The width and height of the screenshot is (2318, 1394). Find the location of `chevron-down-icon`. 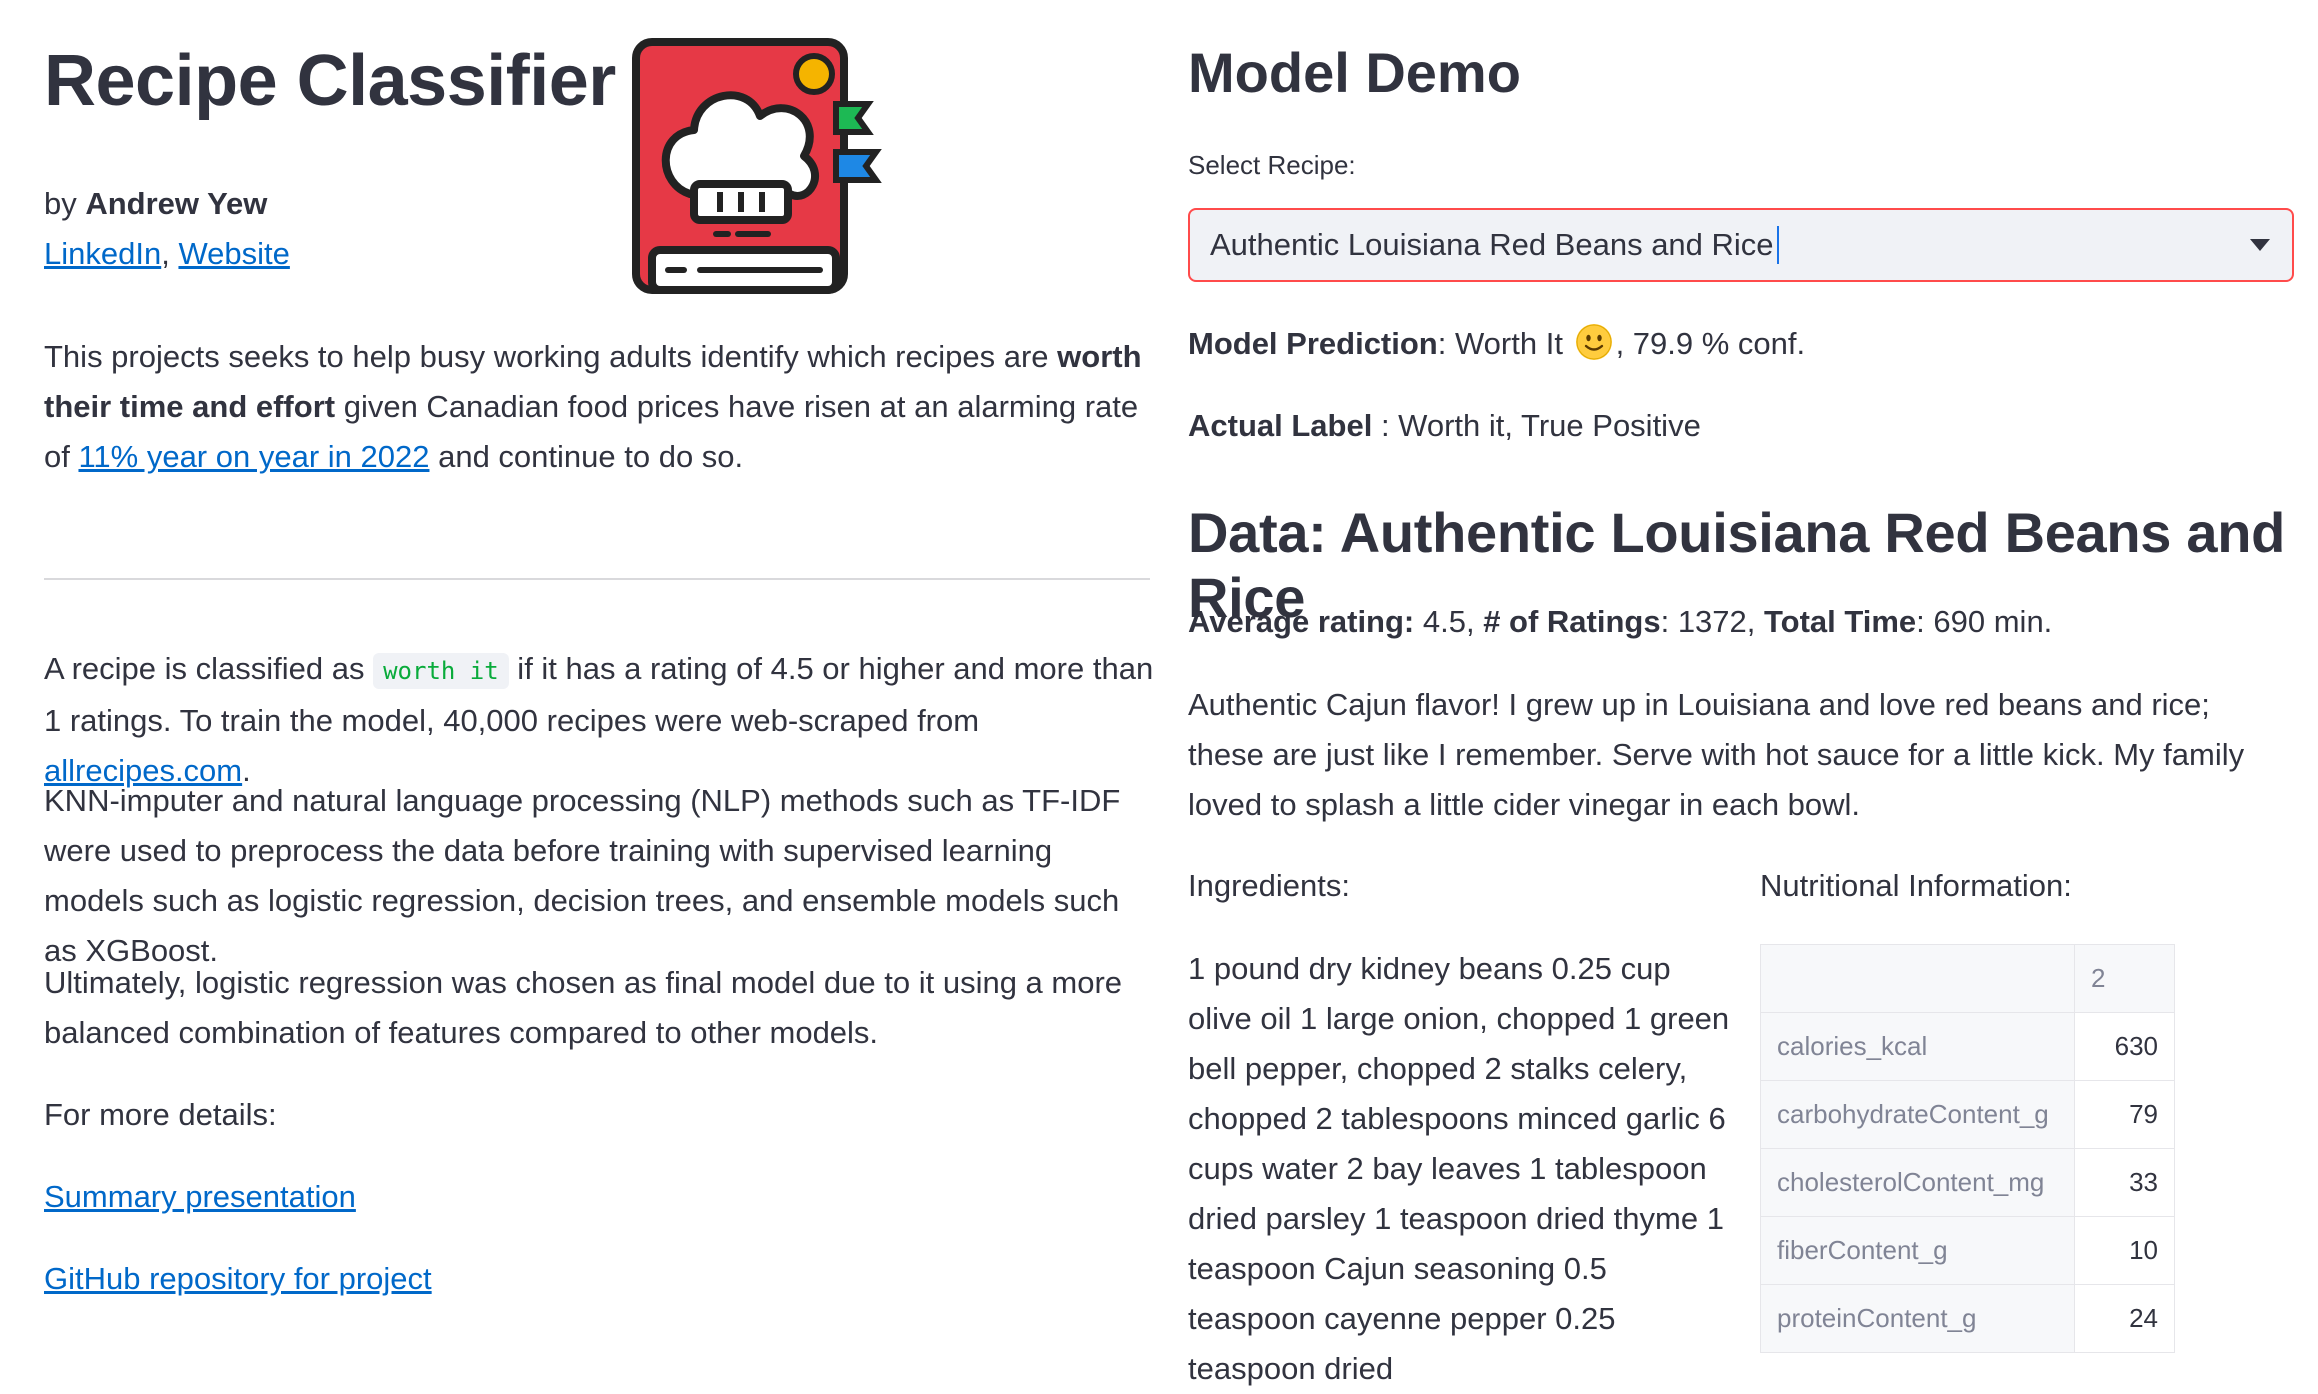

chevron-down-icon is located at coordinates (2260, 245).